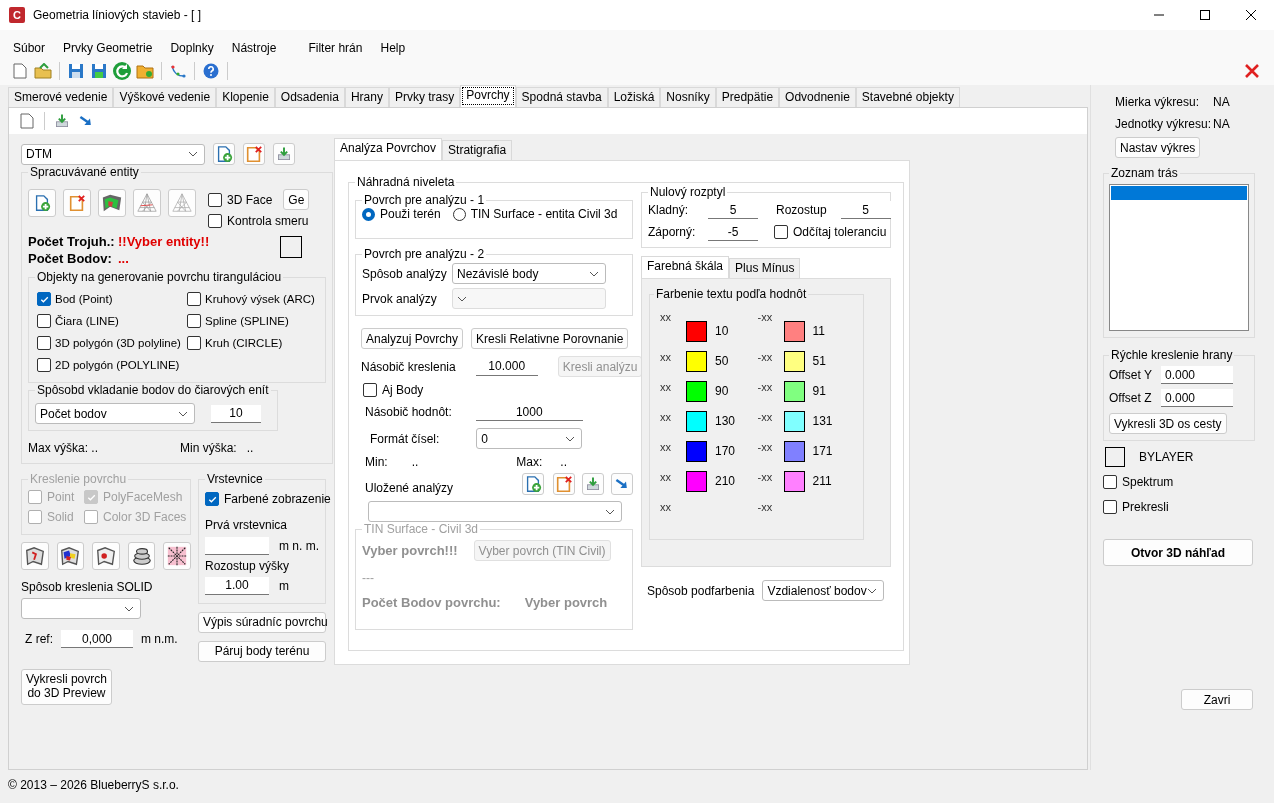 The width and height of the screenshot is (1274, 803). I want to click on input-field: 5, so click(865, 210).